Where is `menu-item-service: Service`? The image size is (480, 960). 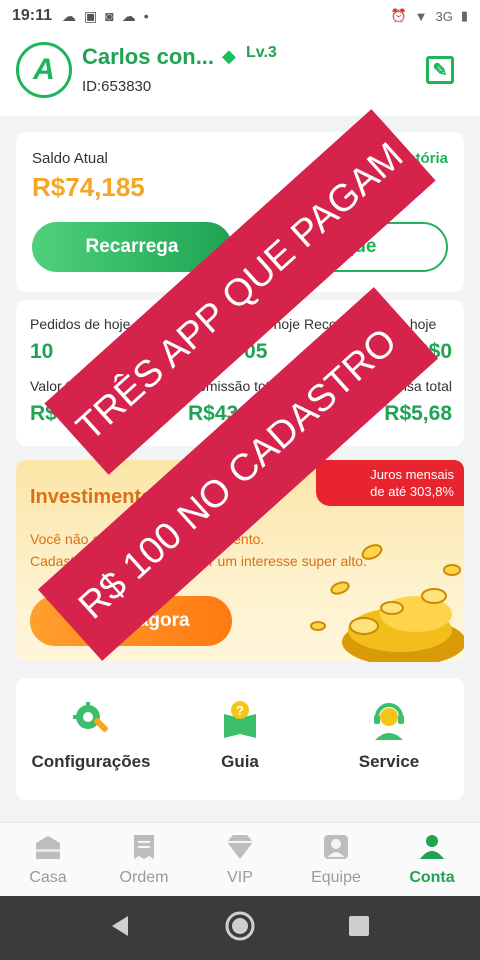 menu-item-service: Service is located at coordinates (389, 736).